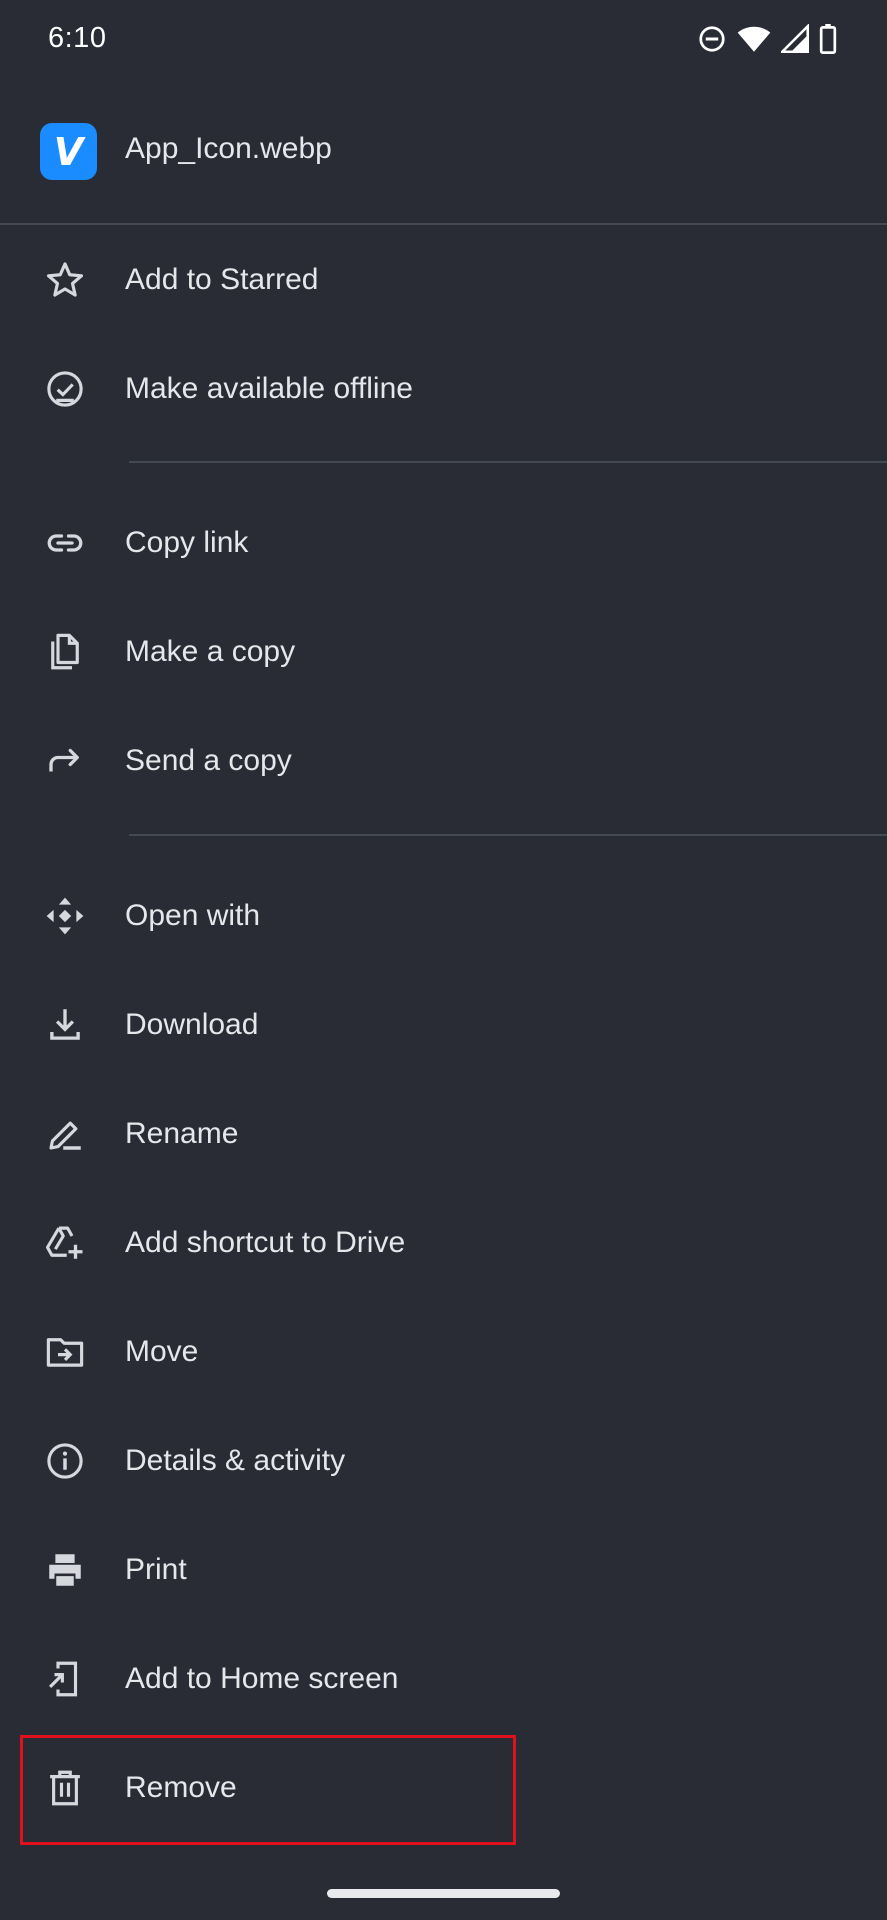 Image resolution: width=887 pixels, height=1920 pixels. I want to click on share-arrow-icon, so click(65, 761).